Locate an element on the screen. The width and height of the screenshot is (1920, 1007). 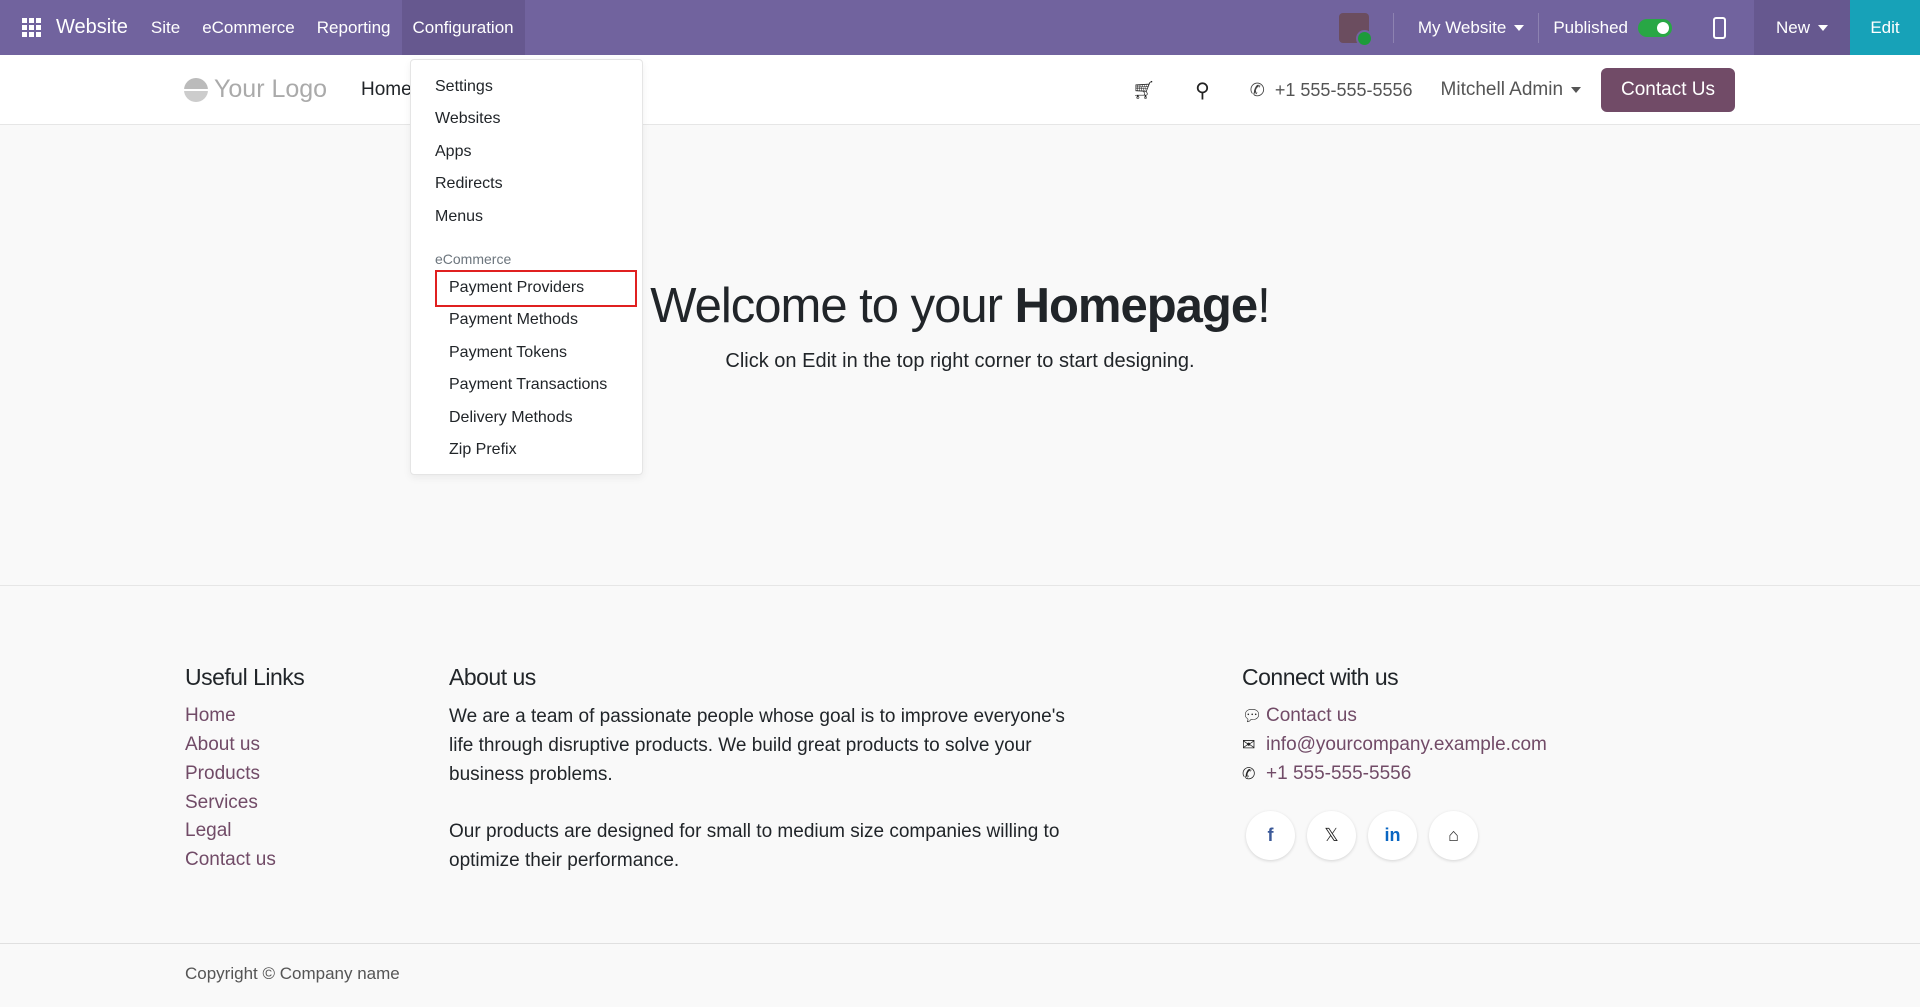
menu-item-menus: Menus is located at coordinates (459, 217).